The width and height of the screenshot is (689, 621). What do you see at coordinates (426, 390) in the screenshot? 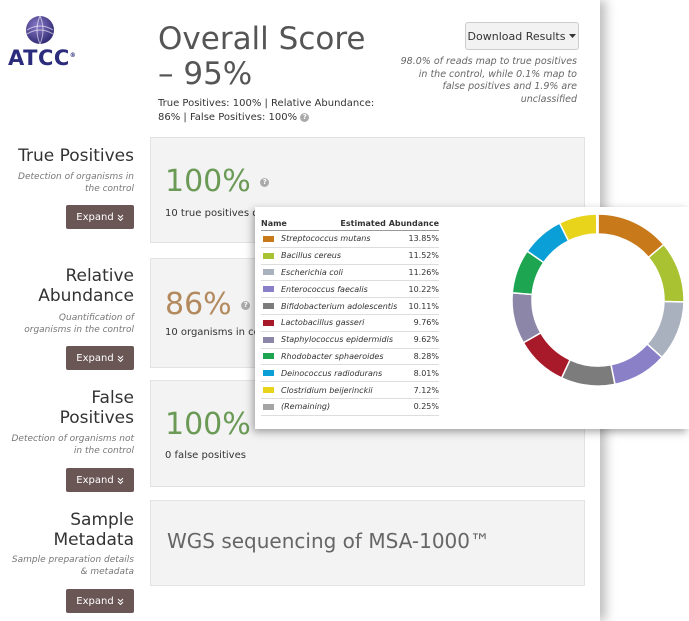
I see `abundance-value: 7.12%` at bounding box center [426, 390].